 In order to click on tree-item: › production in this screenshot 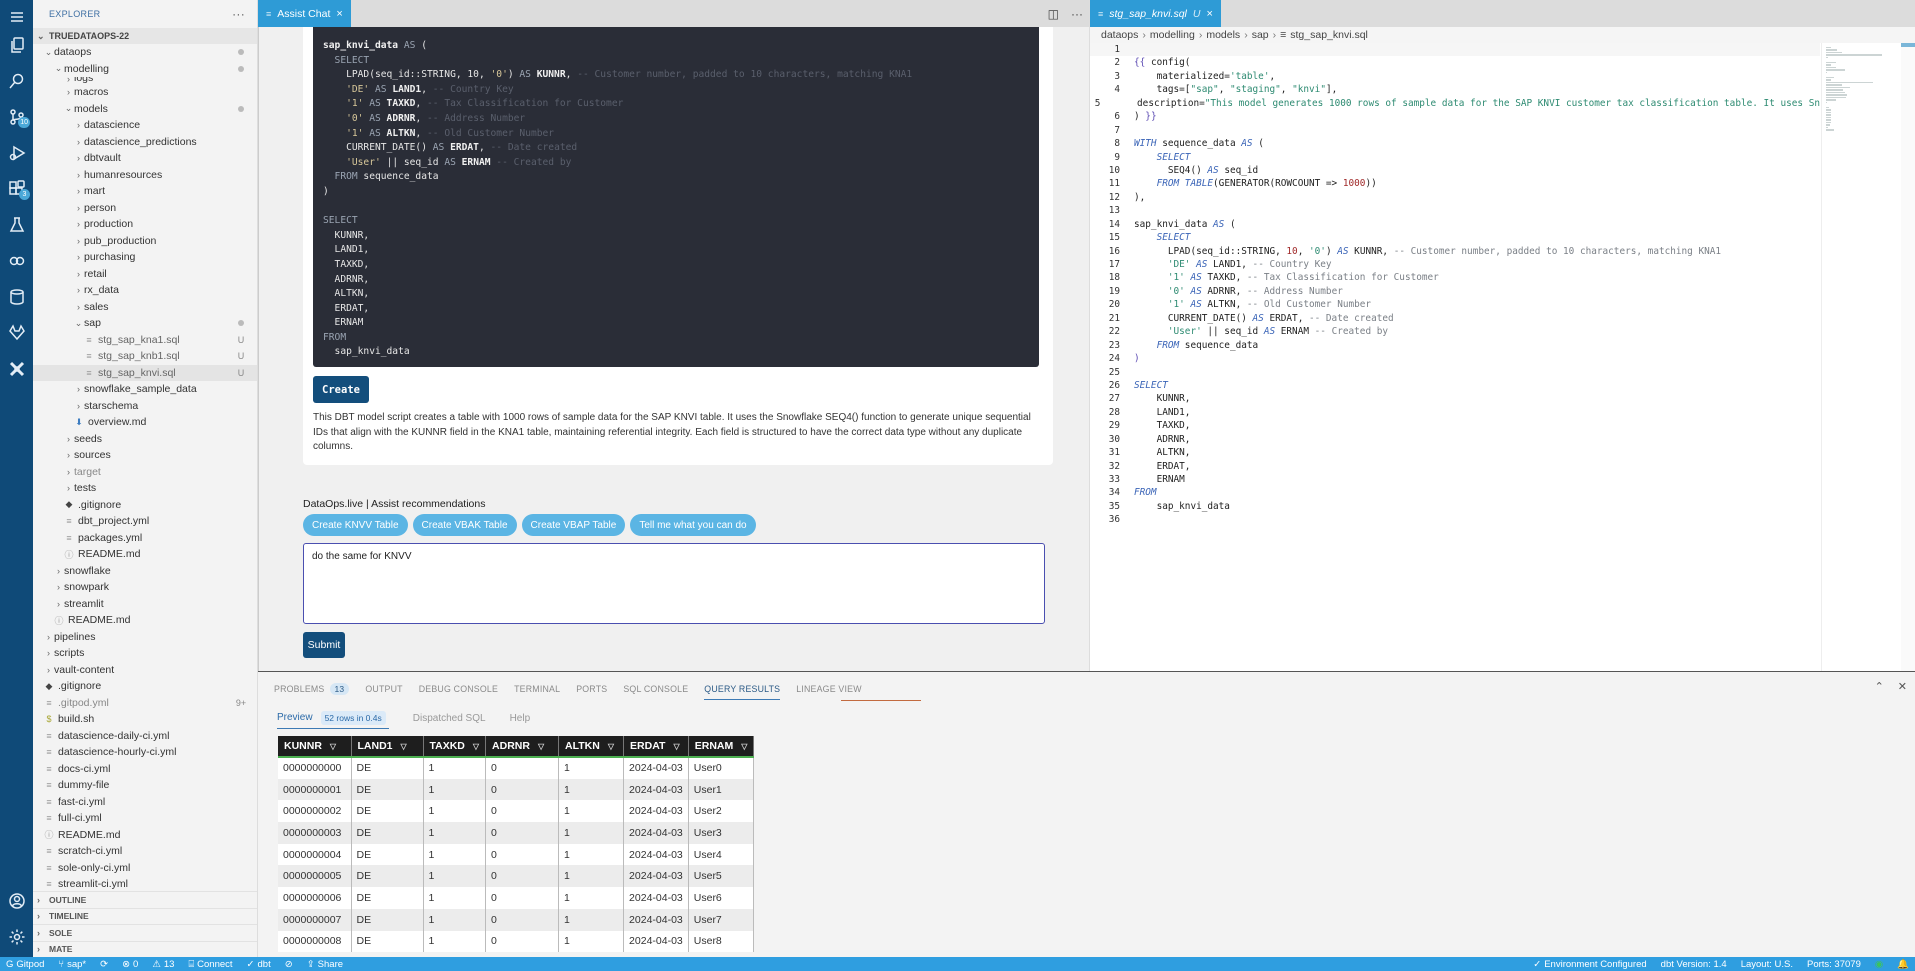, I will do `click(145, 224)`.